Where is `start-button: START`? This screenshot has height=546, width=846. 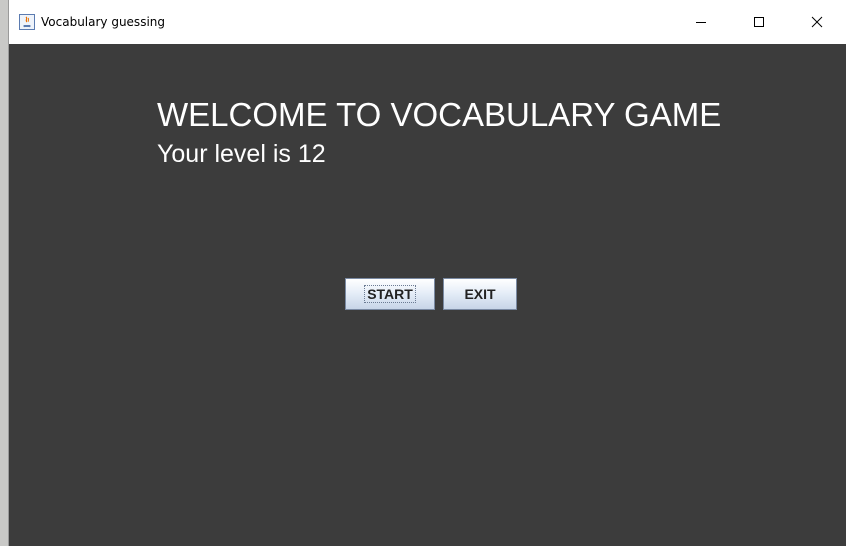
start-button: START is located at coordinates (390, 294).